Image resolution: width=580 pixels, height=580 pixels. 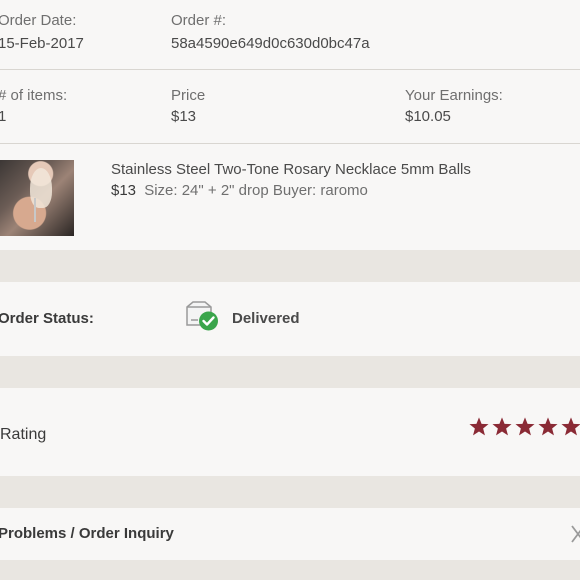 What do you see at coordinates (428, 116) in the screenshot?
I see `earnings-value: $10.05` at bounding box center [428, 116].